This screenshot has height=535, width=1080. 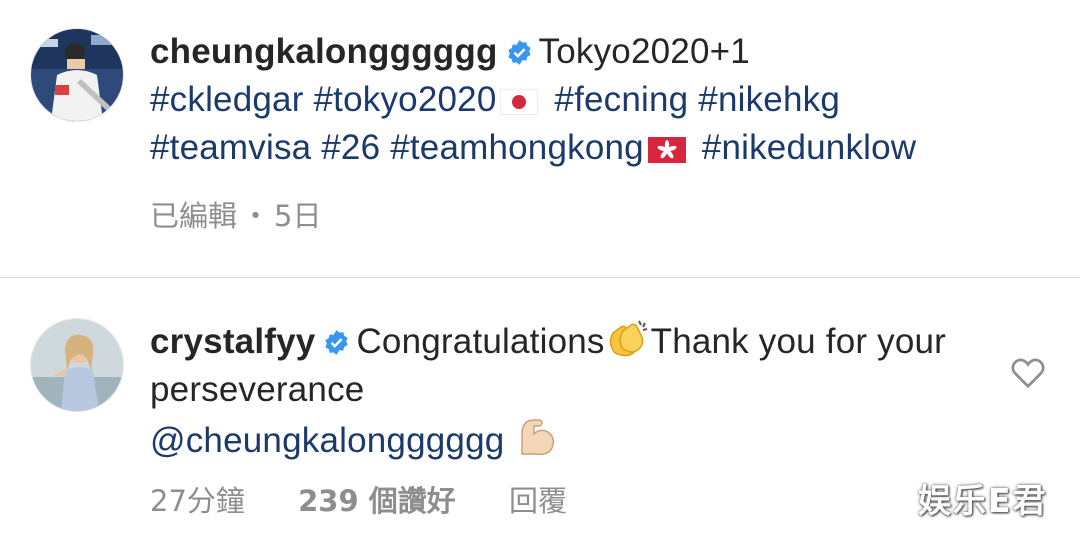 I want to click on japan-flag-icon, so click(x=519, y=102).